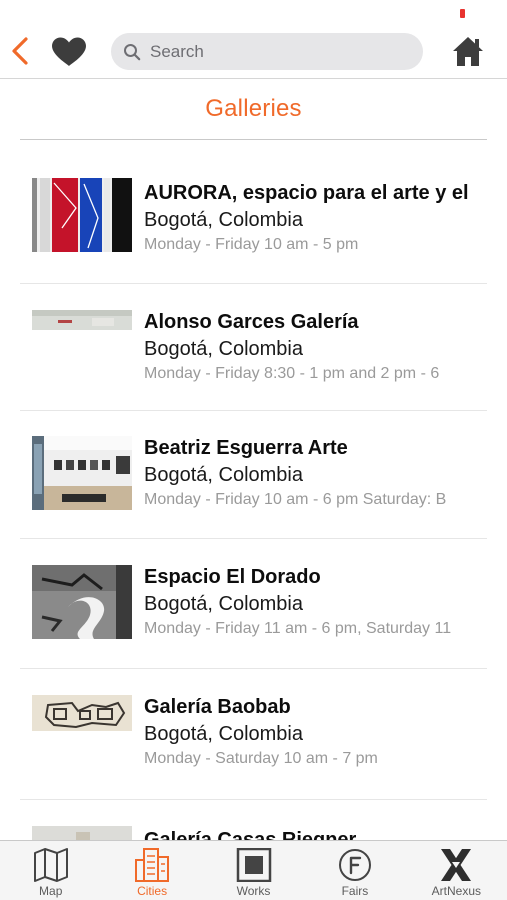  Describe the element at coordinates (253, 865) in the screenshot. I see `works-frame-icon` at that location.